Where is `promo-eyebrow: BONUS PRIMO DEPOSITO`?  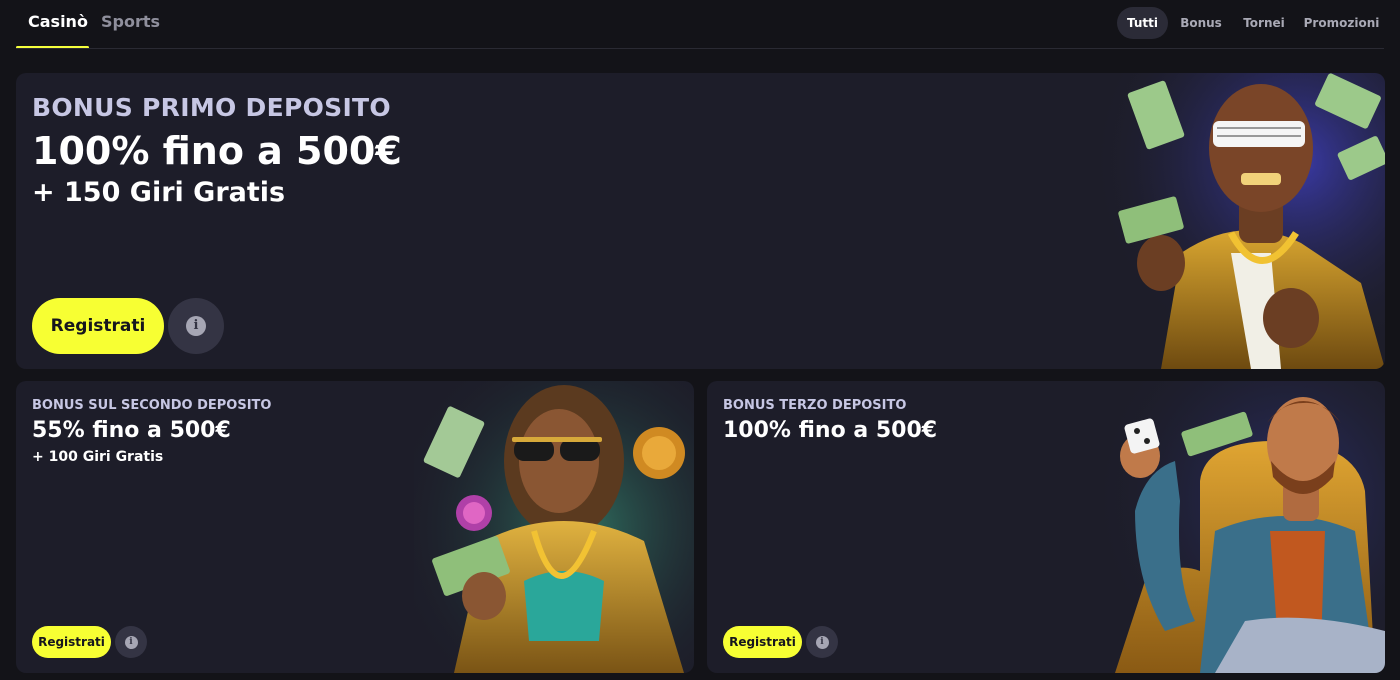 promo-eyebrow: BONUS PRIMO DEPOSITO is located at coordinates (211, 107).